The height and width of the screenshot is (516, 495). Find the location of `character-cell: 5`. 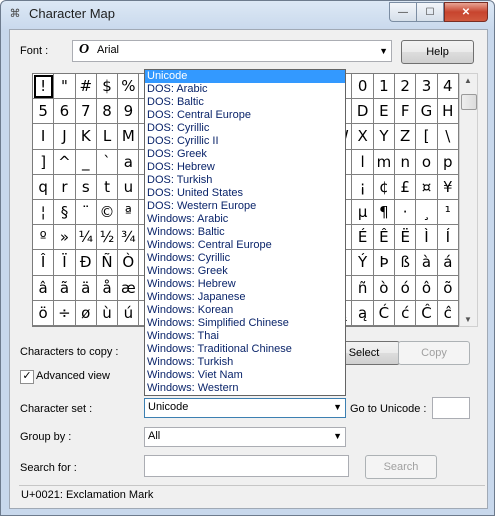

character-cell: 5 is located at coordinates (44, 112).